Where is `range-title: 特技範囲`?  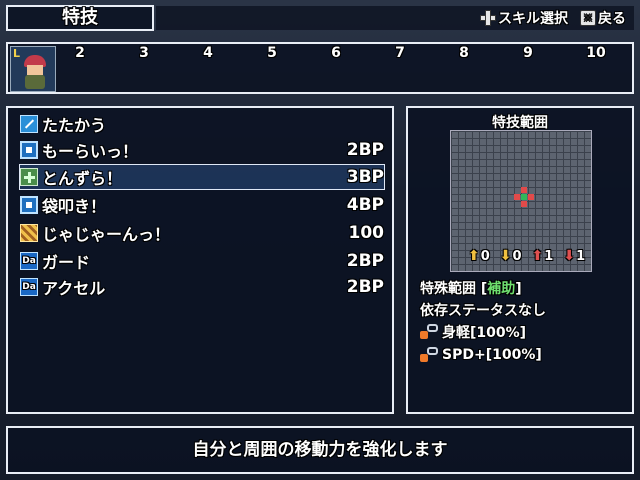
range-title: 特技範囲 is located at coordinates (520, 123).